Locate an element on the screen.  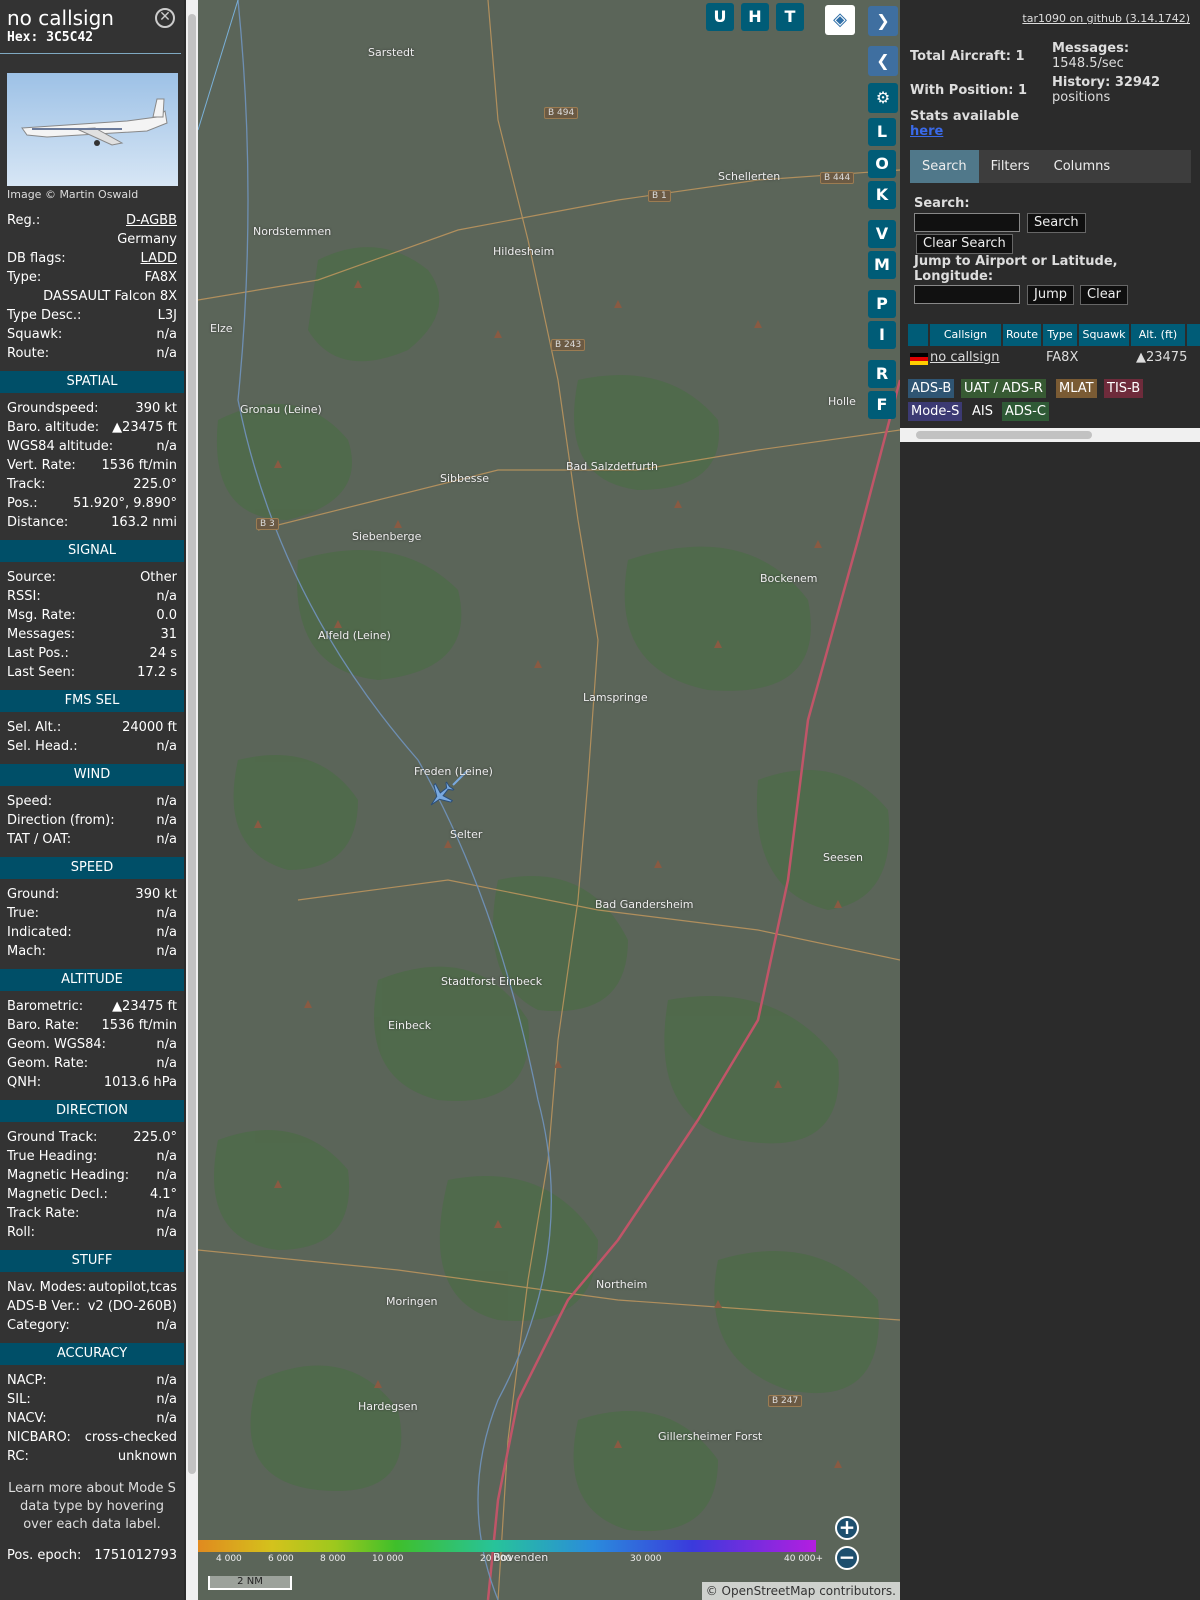
info-value: LADD is located at coordinates (159, 258).